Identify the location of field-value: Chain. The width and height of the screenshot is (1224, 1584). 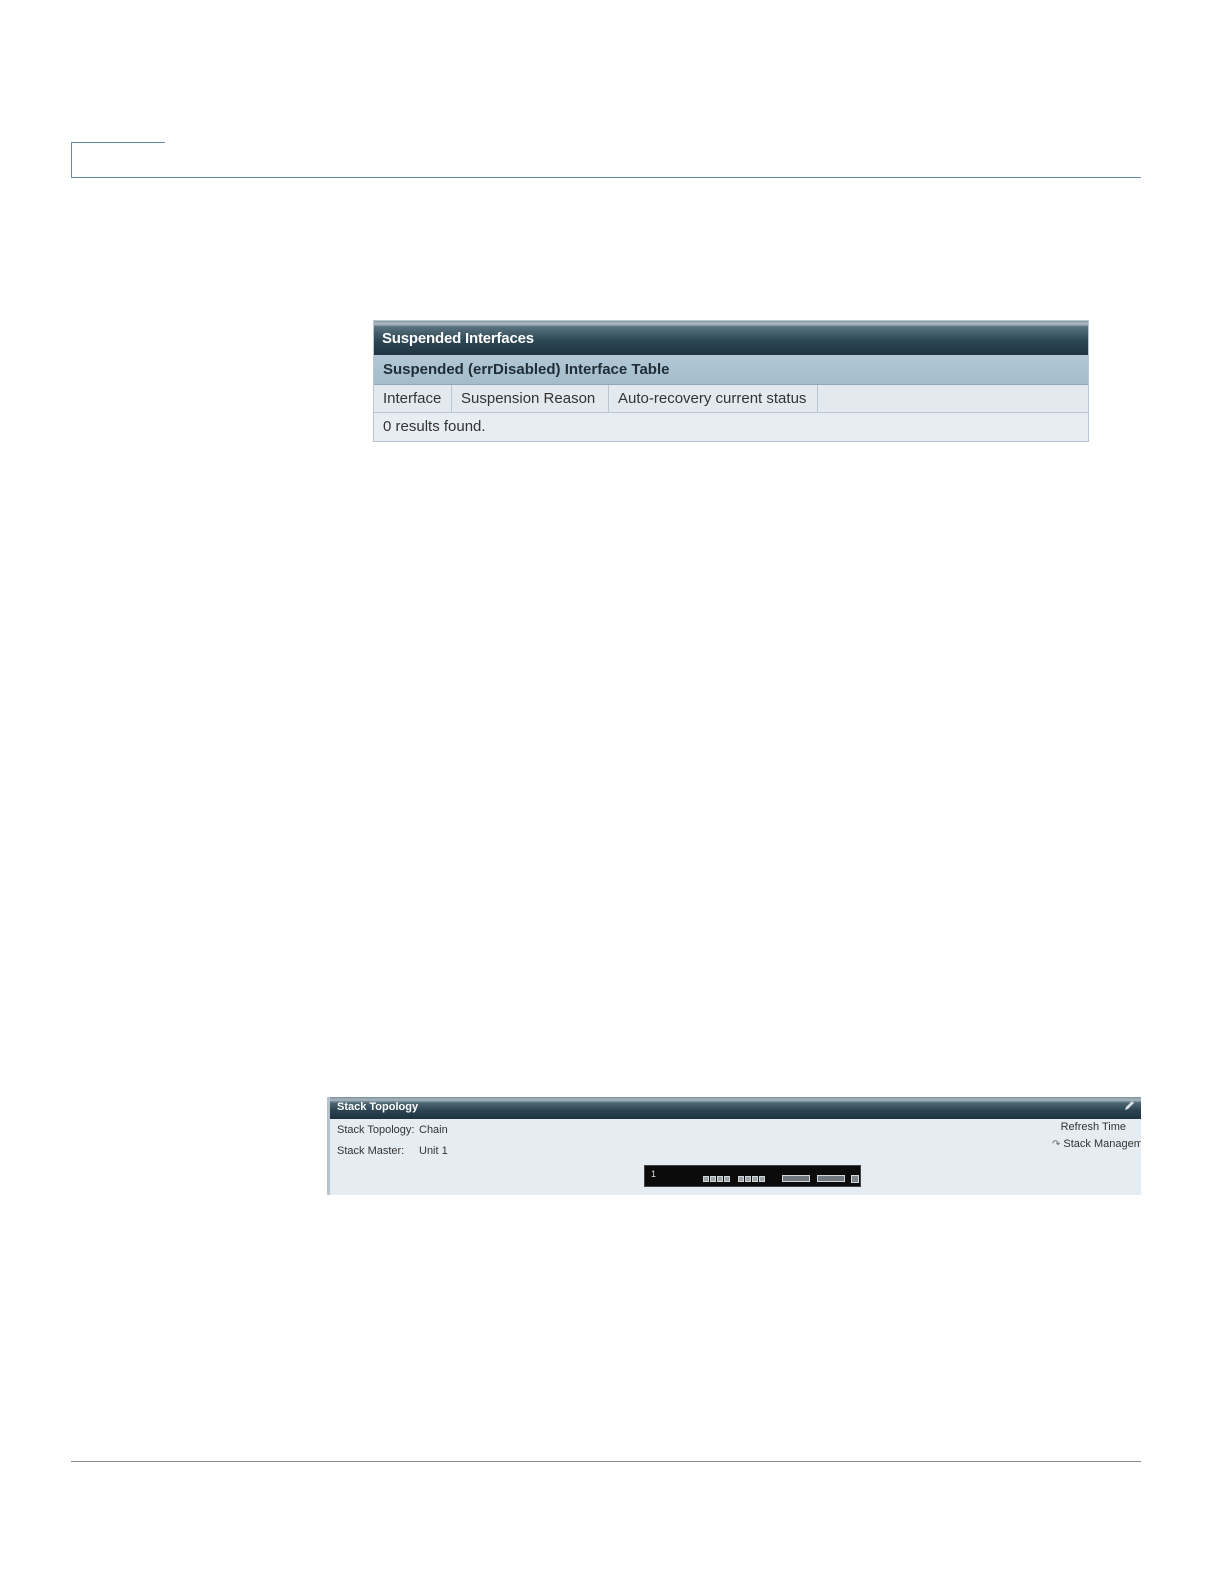
(433, 1130).